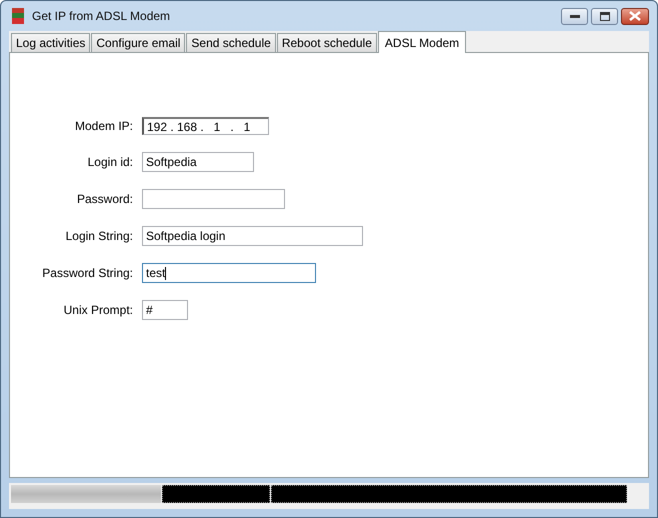  Describe the element at coordinates (213, 199) in the screenshot. I see `text-field` at that location.